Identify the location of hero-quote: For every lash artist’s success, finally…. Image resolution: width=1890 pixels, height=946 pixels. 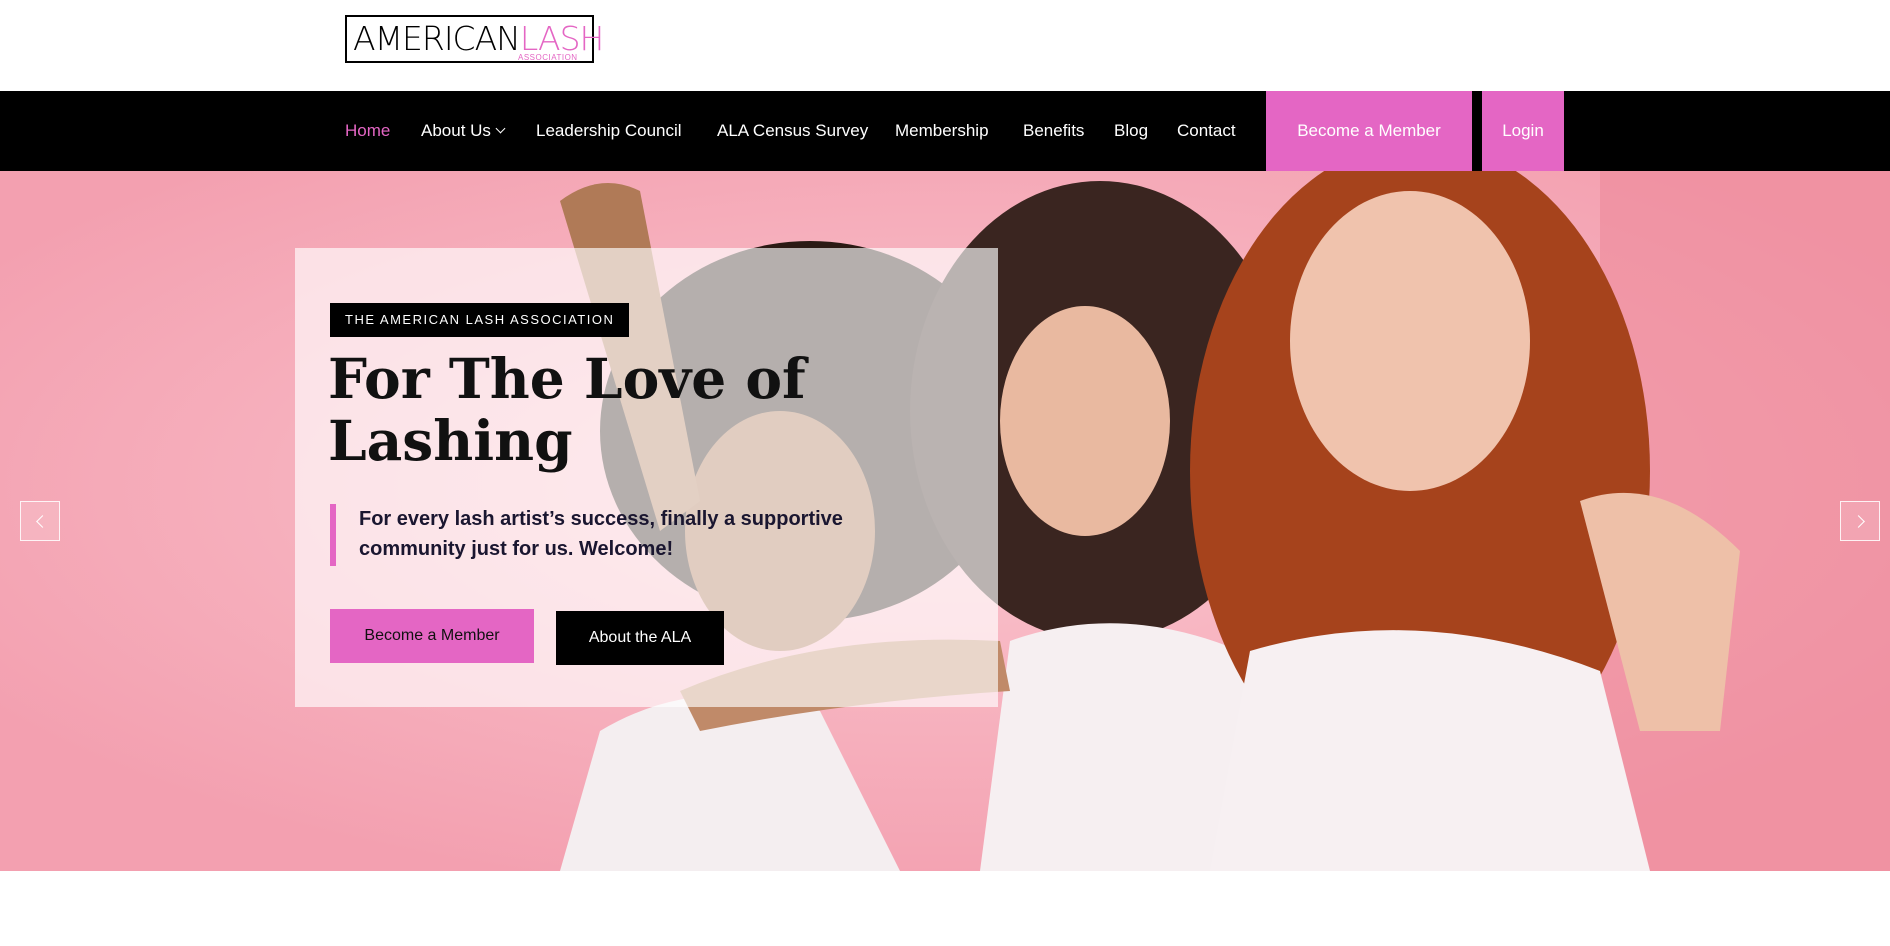
(590, 535).